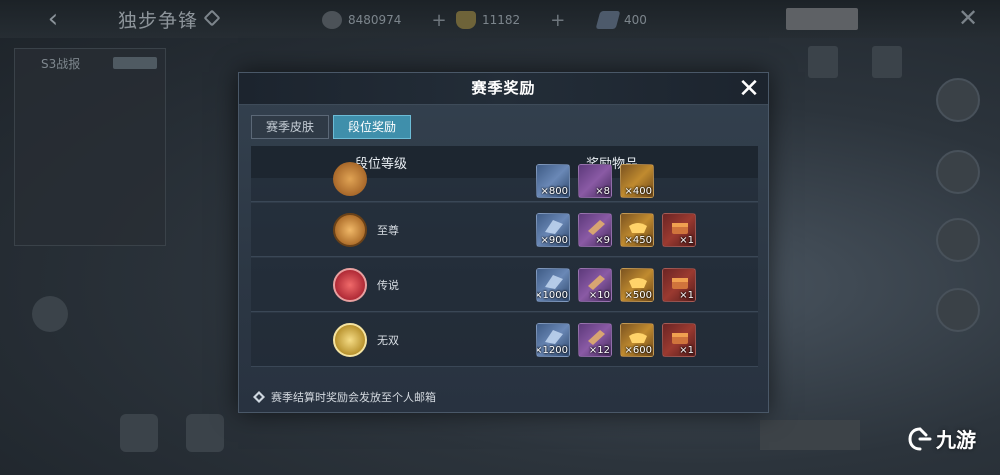 This screenshot has width=1000, height=475. I want to click on ticket-icon: ×1200, so click(553, 340).